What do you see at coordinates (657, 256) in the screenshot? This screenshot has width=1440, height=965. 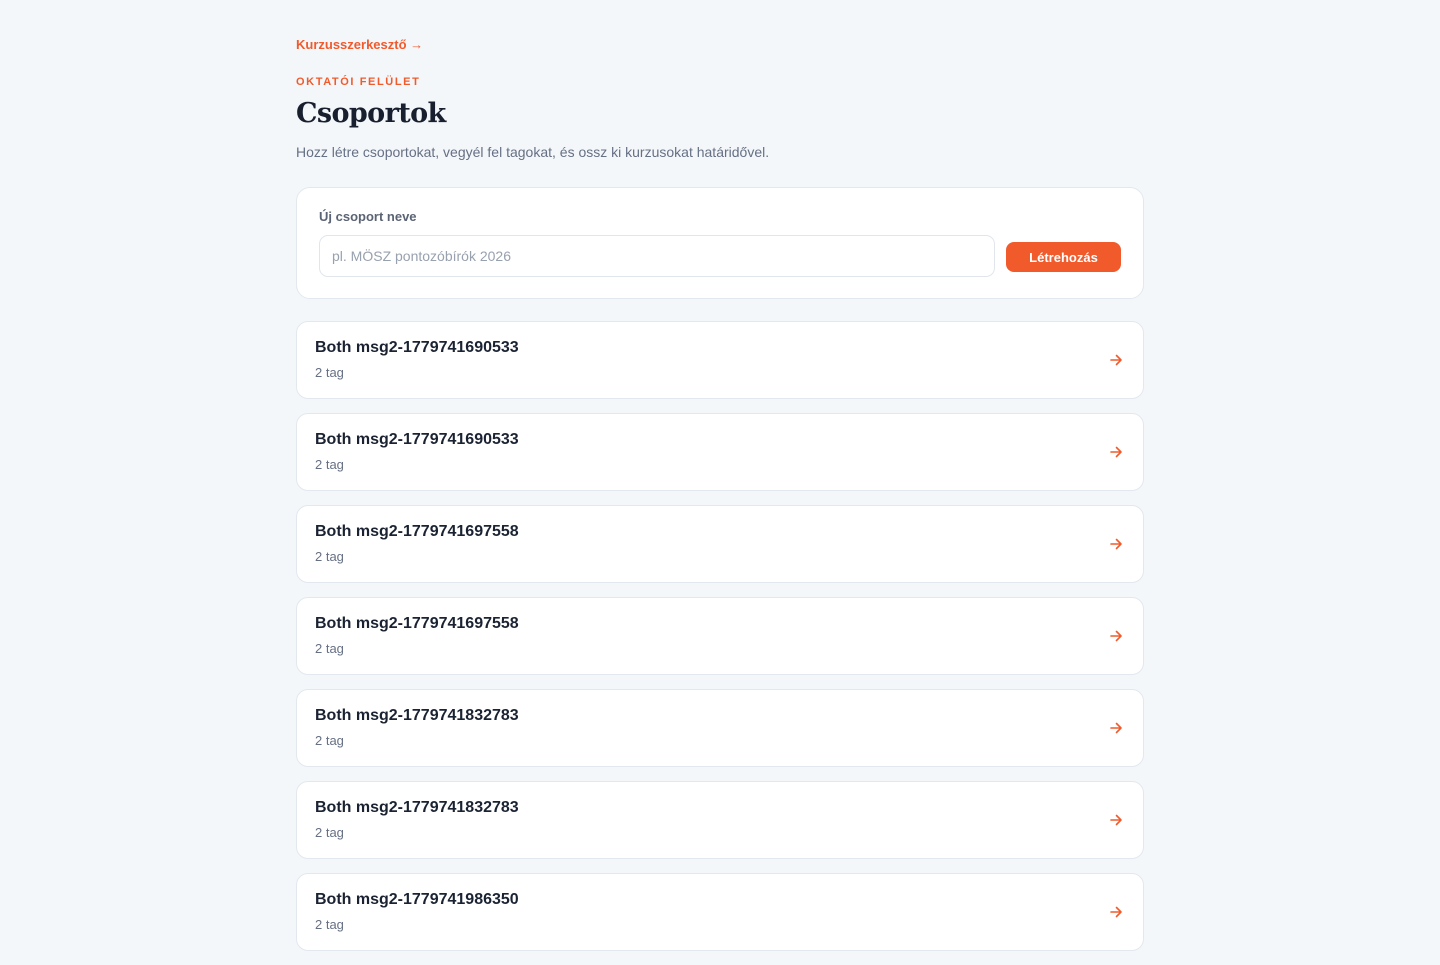 I see `group-name-input` at bounding box center [657, 256].